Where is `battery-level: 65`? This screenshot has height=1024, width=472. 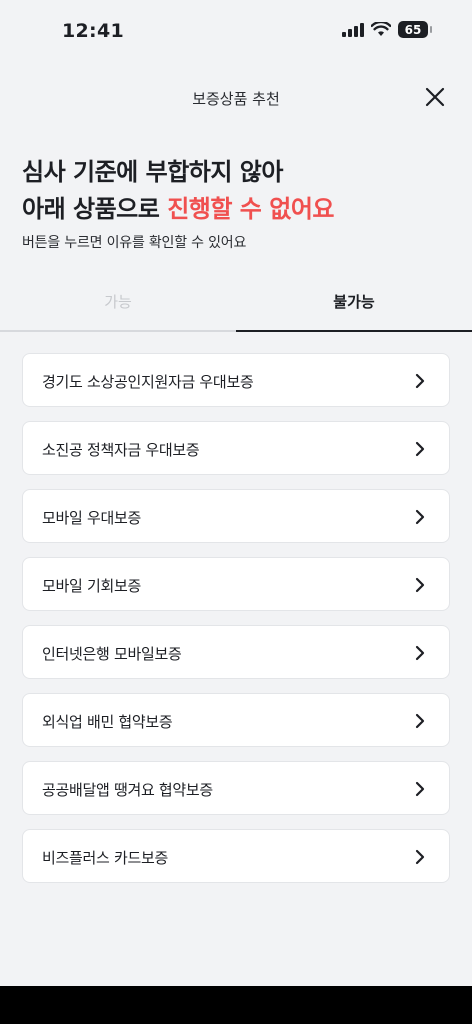
battery-level: 65 is located at coordinates (413, 29).